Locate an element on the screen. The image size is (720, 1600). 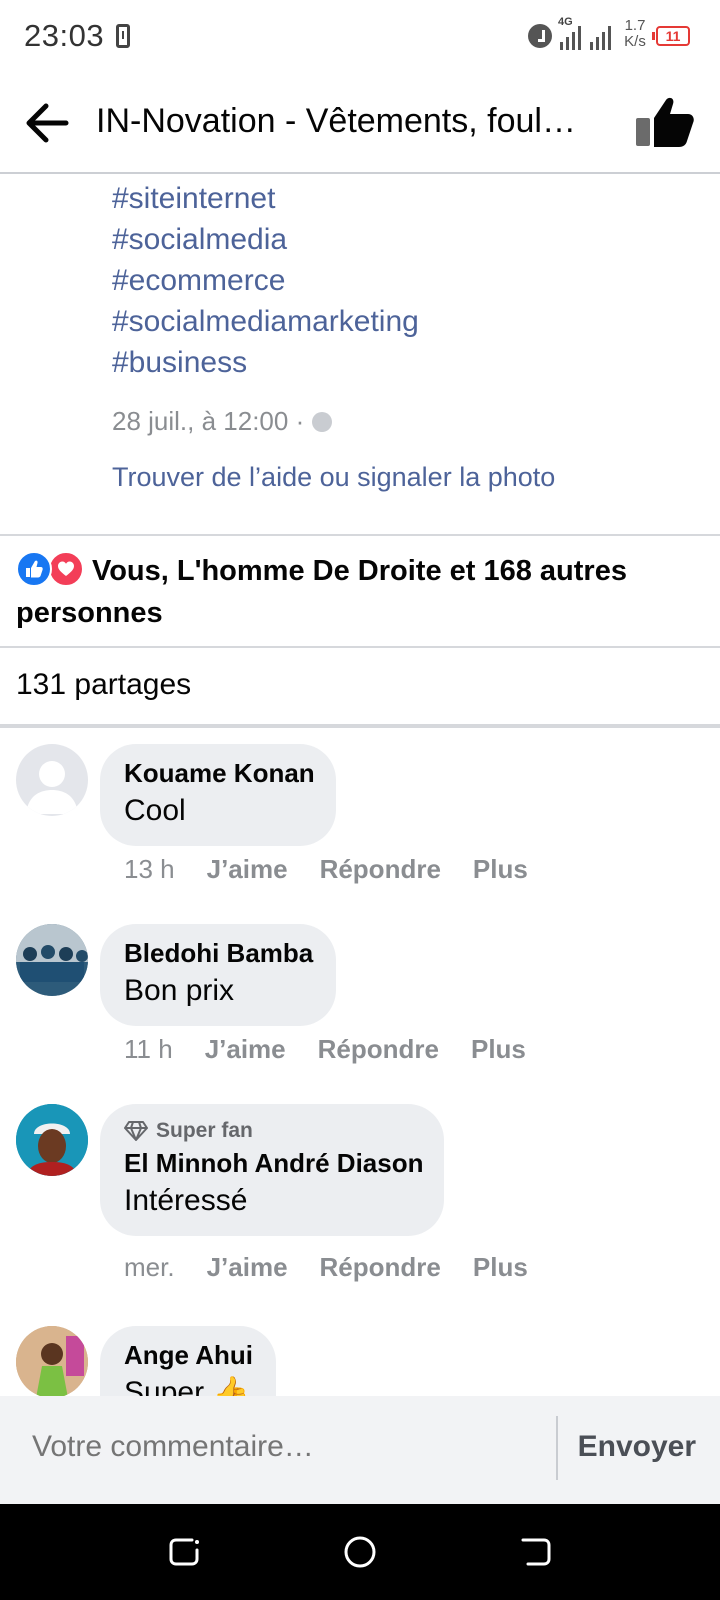
signal-icon is located at coordinates (573, 37).